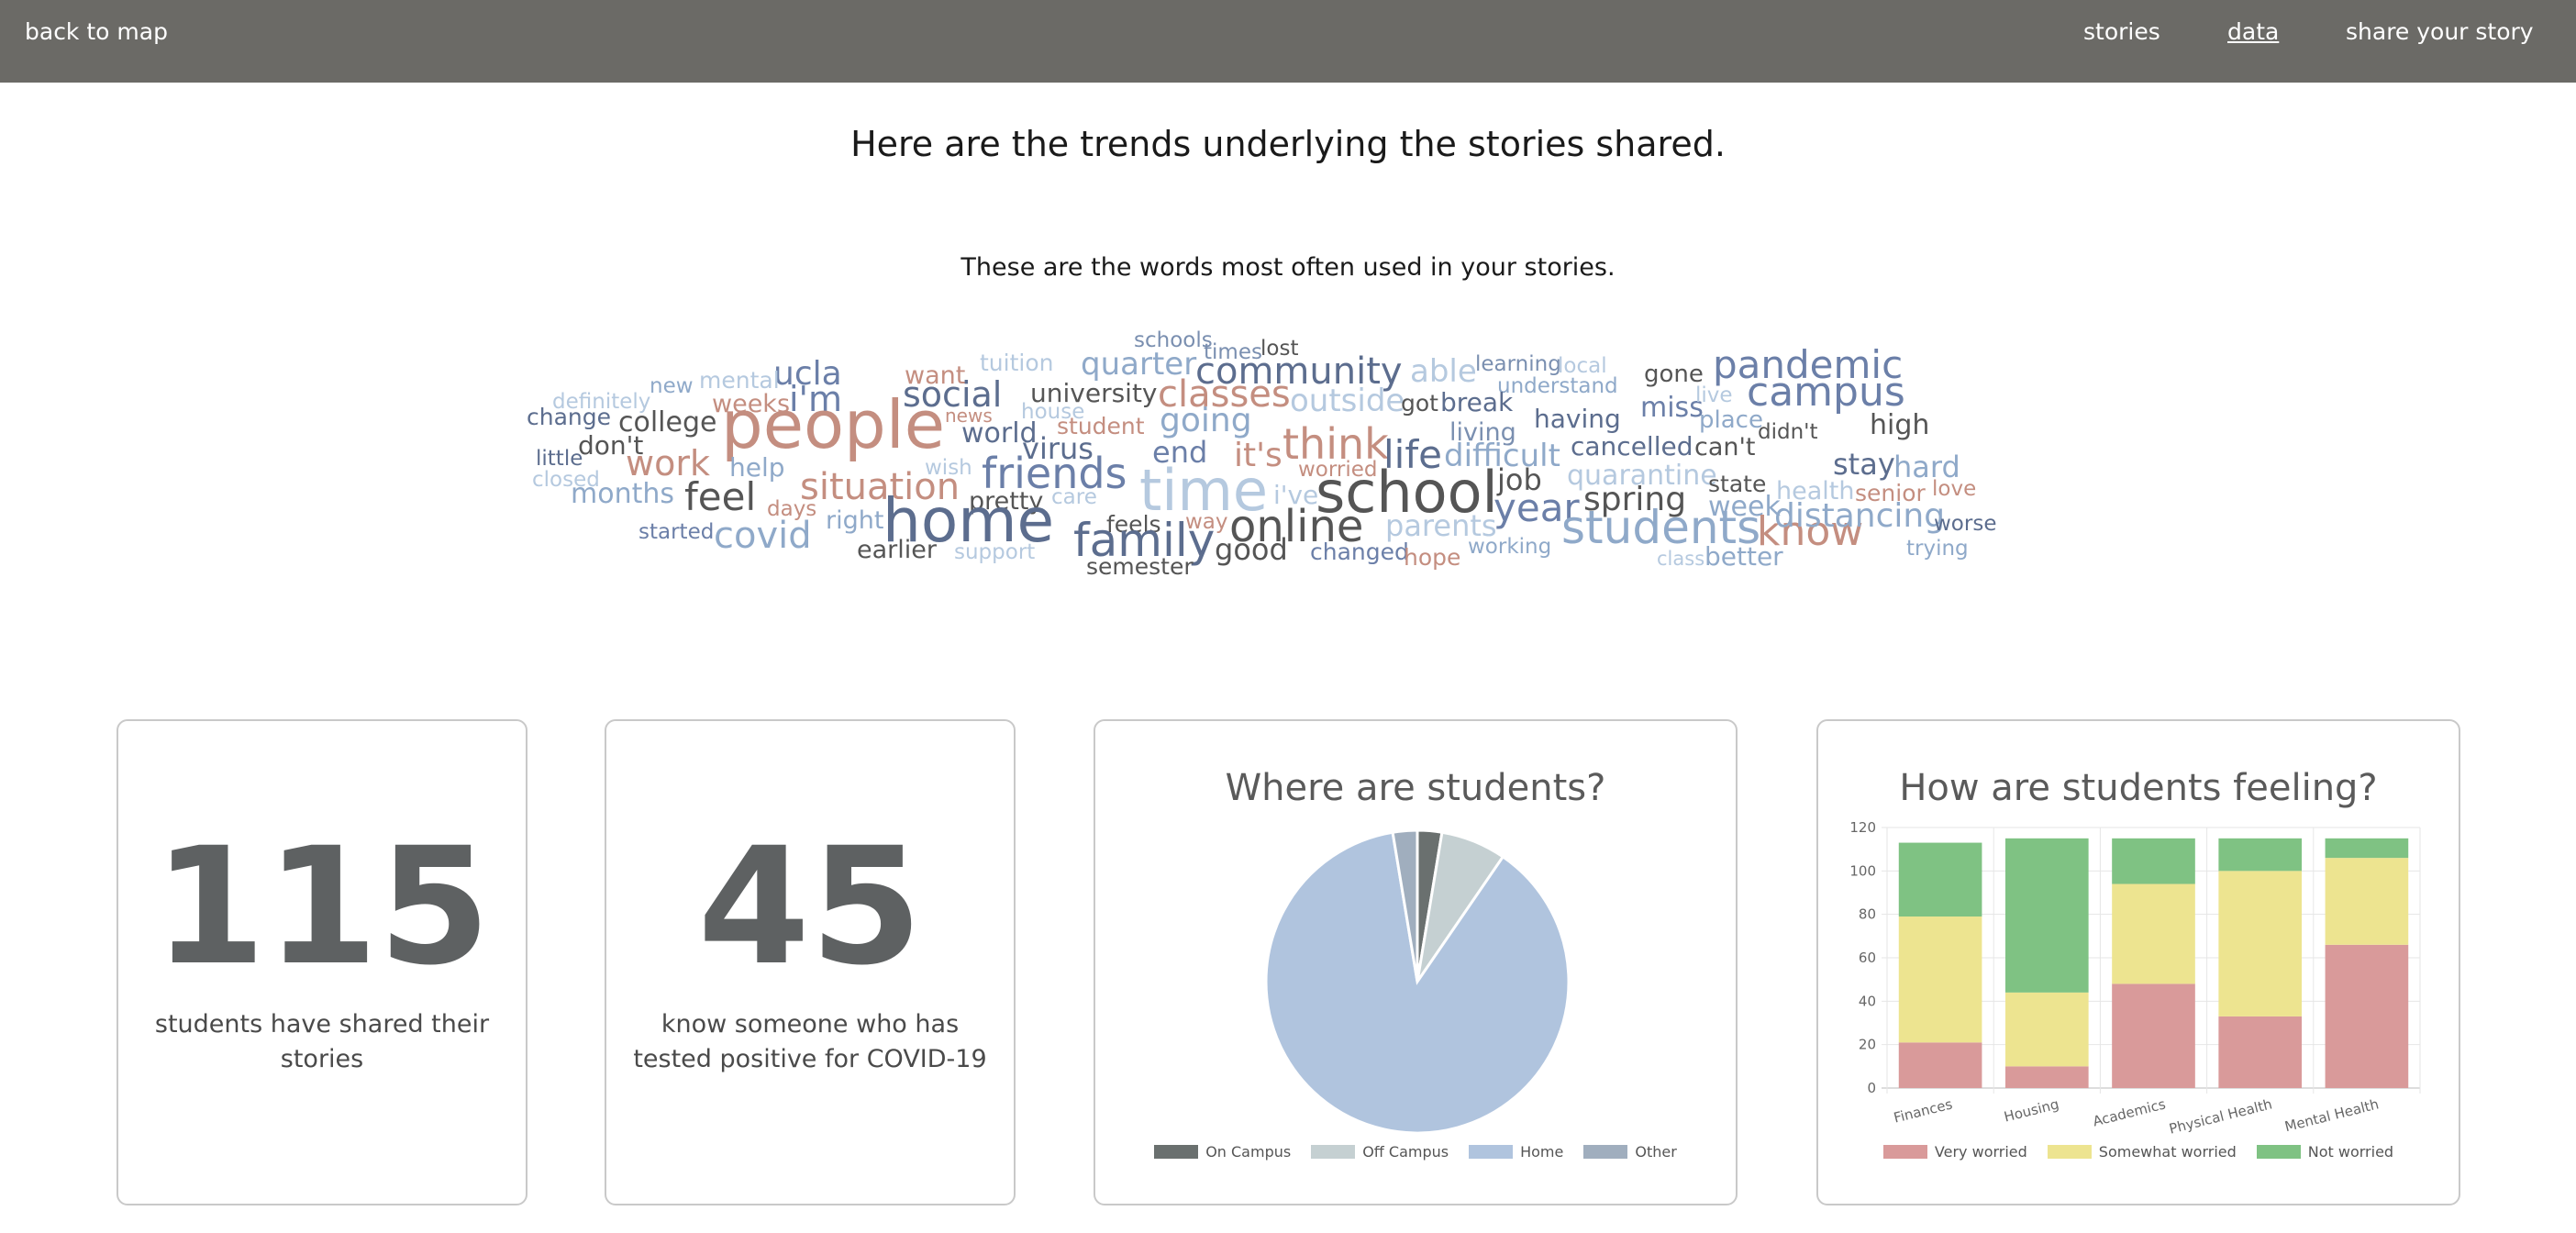 Image resolution: width=2576 pixels, height=1233 pixels. What do you see at coordinates (1432, 557) in the screenshot?
I see `word-hope: hope` at bounding box center [1432, 557].